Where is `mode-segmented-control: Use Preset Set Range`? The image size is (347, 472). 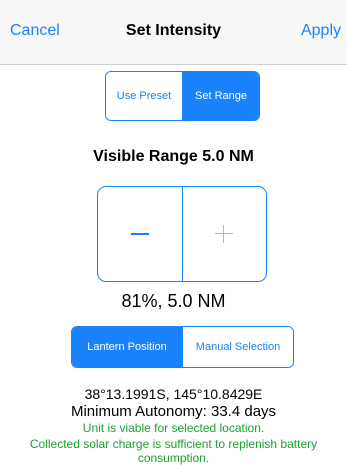
mode-segmented-control: Use Preset Set Range is located at coordinates (182, 96).